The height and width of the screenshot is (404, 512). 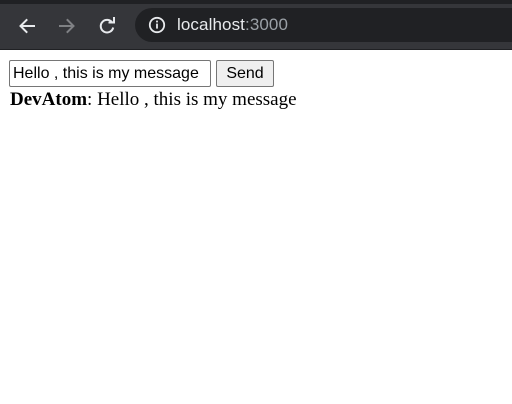 I want to click on chat-message: DevAtom: Hello , this is my message, so click(x=153, y=100).